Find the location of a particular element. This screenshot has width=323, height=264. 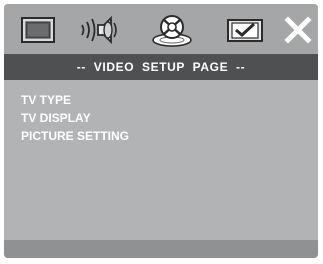

tab-audio-setup is located at coordinates (100, 30).